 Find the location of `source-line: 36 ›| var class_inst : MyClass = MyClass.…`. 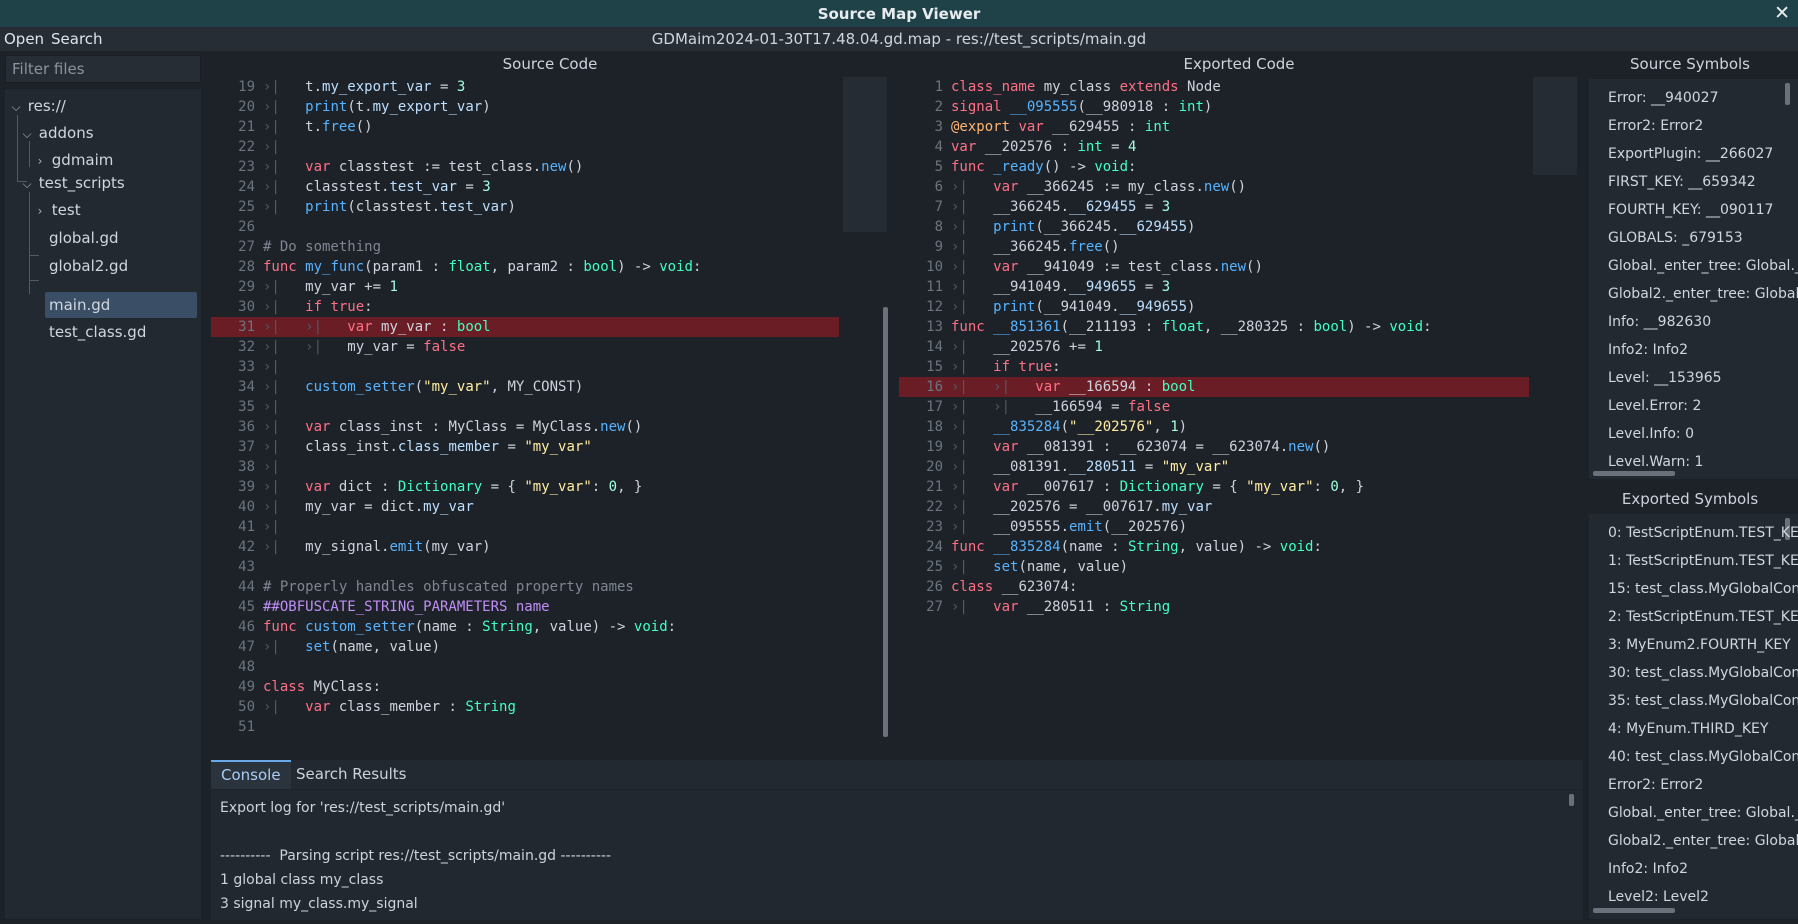

source-line: 36 ›| var class_inst : MyClass = MyClass.… is located at coordinates (525, 427).